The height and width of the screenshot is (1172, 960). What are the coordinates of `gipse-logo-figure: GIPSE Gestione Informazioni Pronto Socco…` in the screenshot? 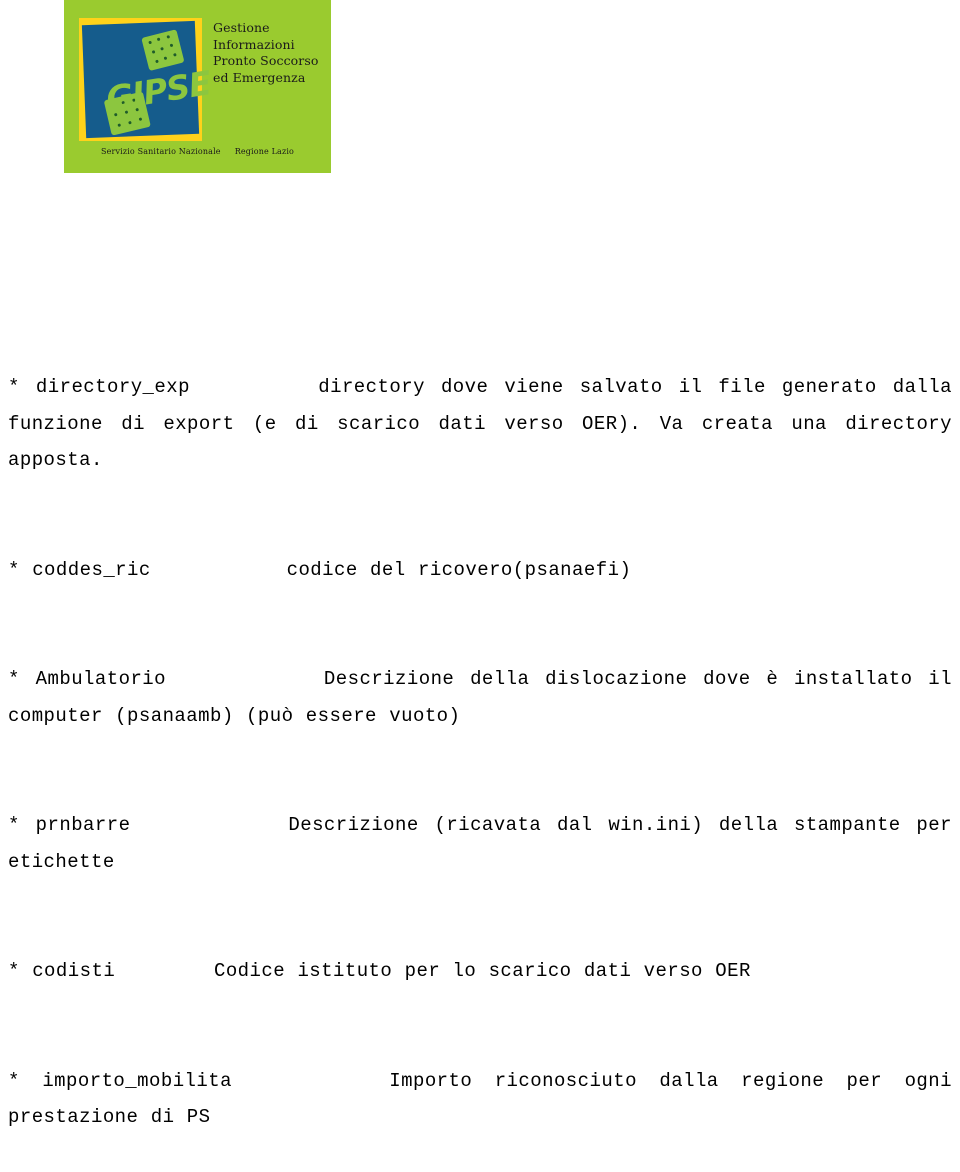 It's located at (197, 86).